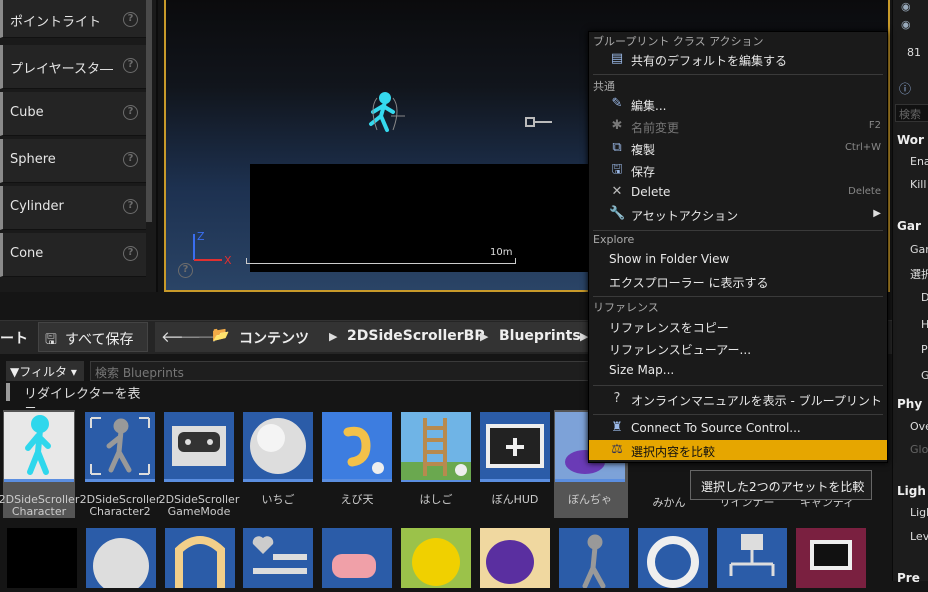 The width and height of the screenshot is (928, 592). I want to click on actor-item-cube: Cube ?, so click(73, 114).